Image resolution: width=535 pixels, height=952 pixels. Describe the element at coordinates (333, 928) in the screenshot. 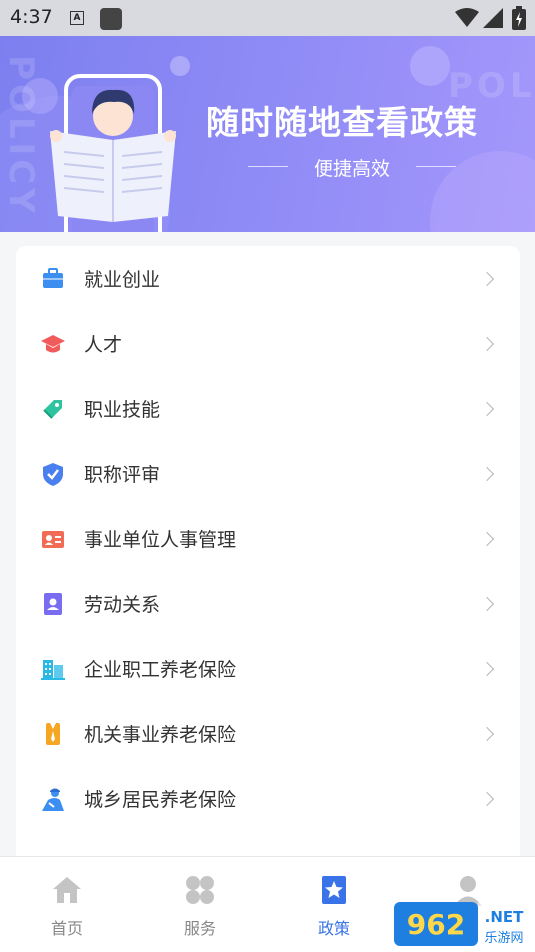

I see `tab-label: 政策` at that location.